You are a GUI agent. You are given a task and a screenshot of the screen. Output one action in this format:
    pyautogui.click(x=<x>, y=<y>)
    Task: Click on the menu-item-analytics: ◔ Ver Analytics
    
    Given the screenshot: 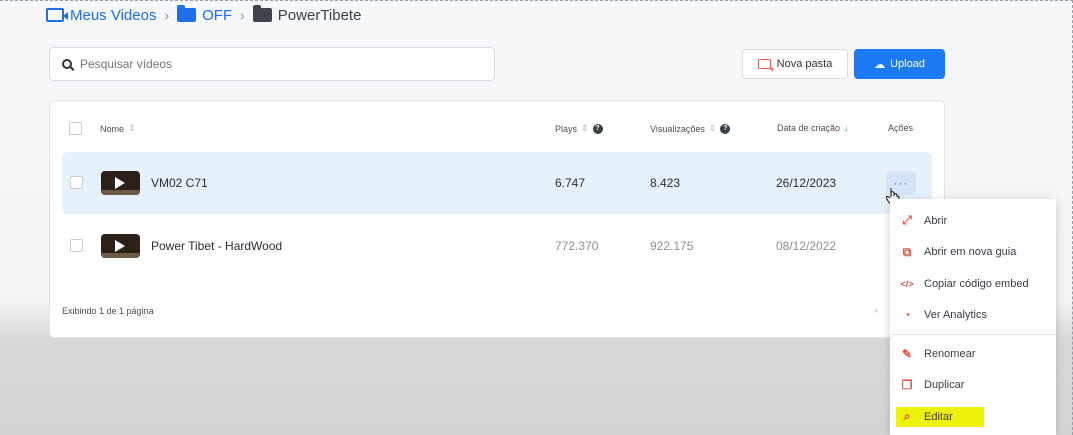 What is the action you would take?
    pyautogui.click(x=973, y=316)
    